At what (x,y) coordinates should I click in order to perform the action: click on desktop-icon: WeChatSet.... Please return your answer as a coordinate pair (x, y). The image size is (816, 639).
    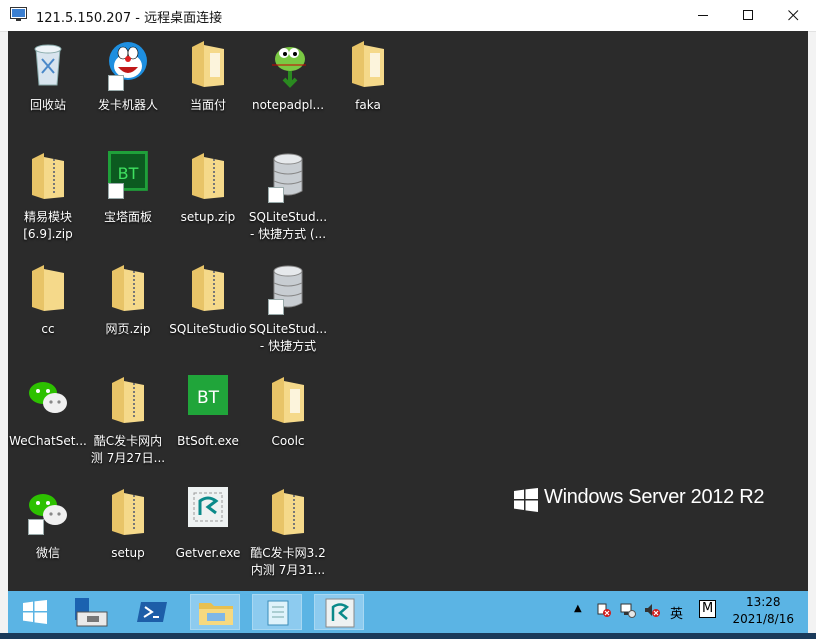
    Looking at the image, I should click on (48, 420).